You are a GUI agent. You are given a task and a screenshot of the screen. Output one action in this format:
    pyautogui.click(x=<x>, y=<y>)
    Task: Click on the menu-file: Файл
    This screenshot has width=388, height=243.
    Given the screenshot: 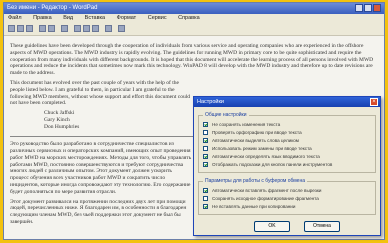 What is the action you would take?
    pyautogui.click(x=15, y=18)
    